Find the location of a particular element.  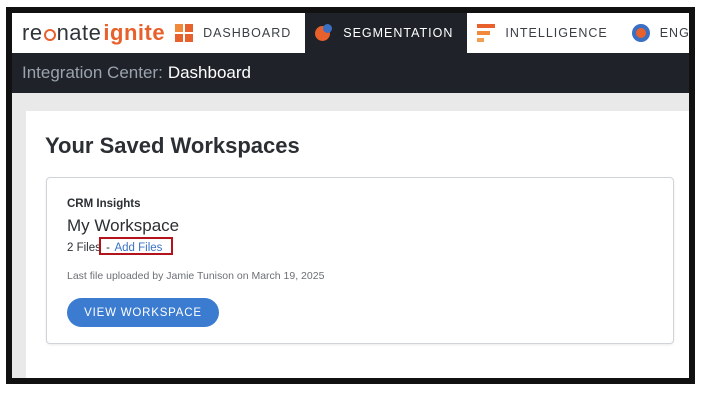

files-count: 2 Files is located at coordinates (84, 248).